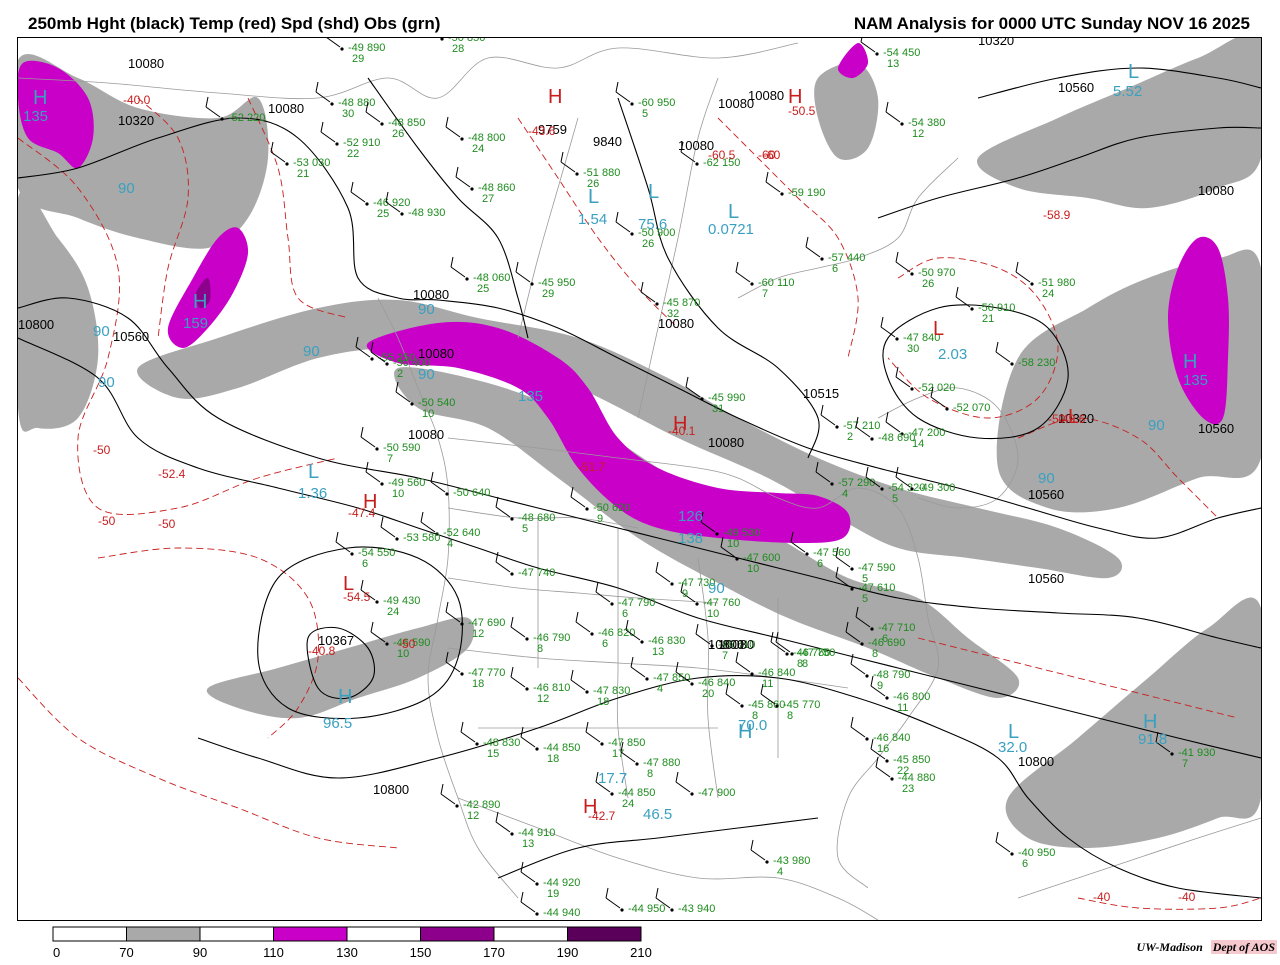 This screenshot has height=965, width=1280. Describe the element at coordinates (126, 952) in the screenshot. I see `legend-tick: 70` at that location.